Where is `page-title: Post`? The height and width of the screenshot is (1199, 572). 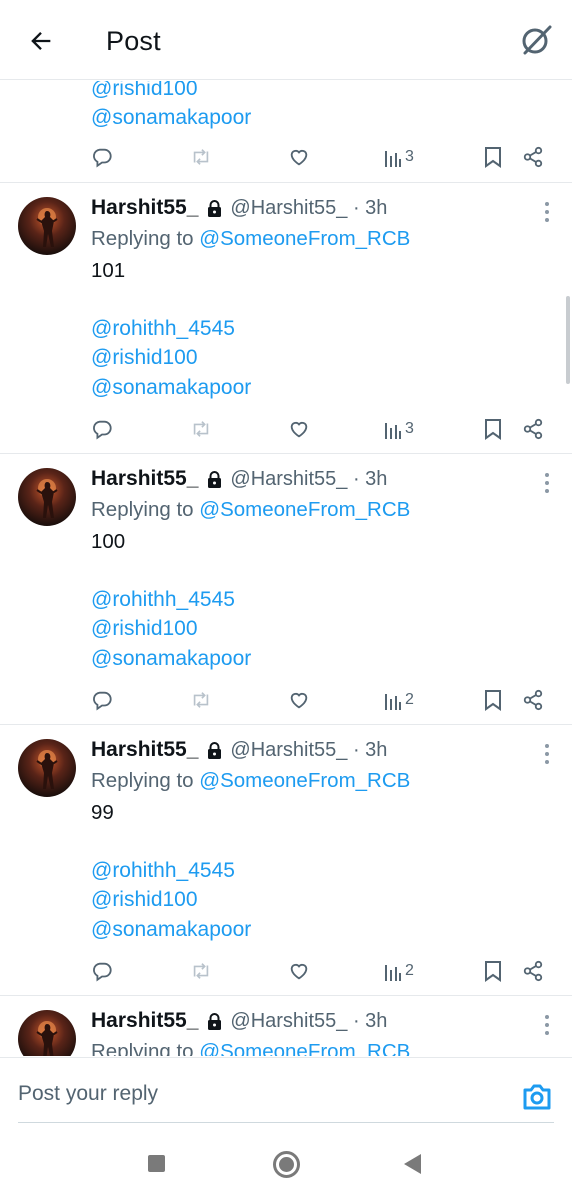 page-title: Post is located at coordinates (133, 41).